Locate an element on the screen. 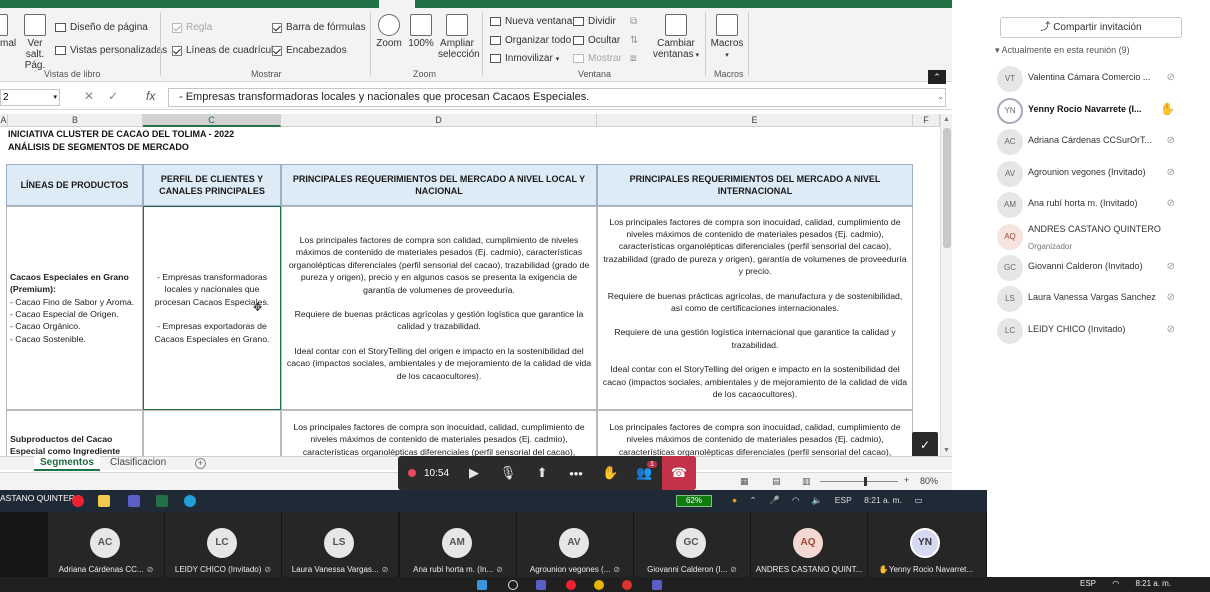  raise-hand-icon: ✋ is located at coordinates (610, 473).